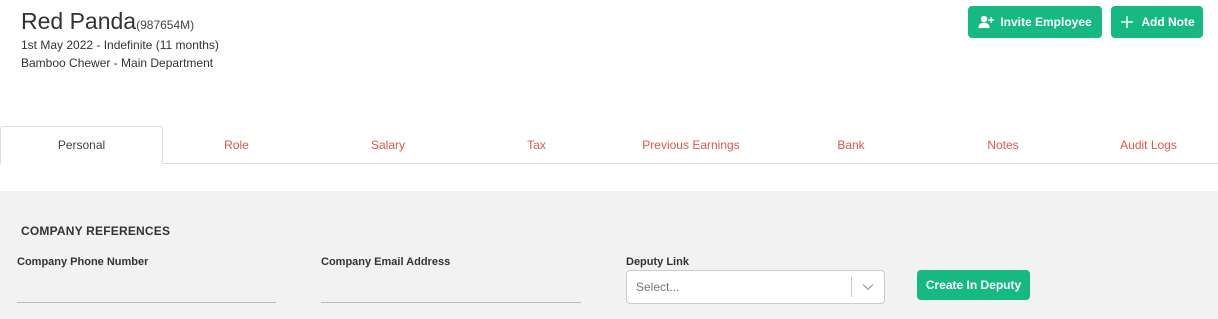 The image size is (1218, 319). I want to click on create-in-deputy-button: Create In Deputy, so click(973, 285).